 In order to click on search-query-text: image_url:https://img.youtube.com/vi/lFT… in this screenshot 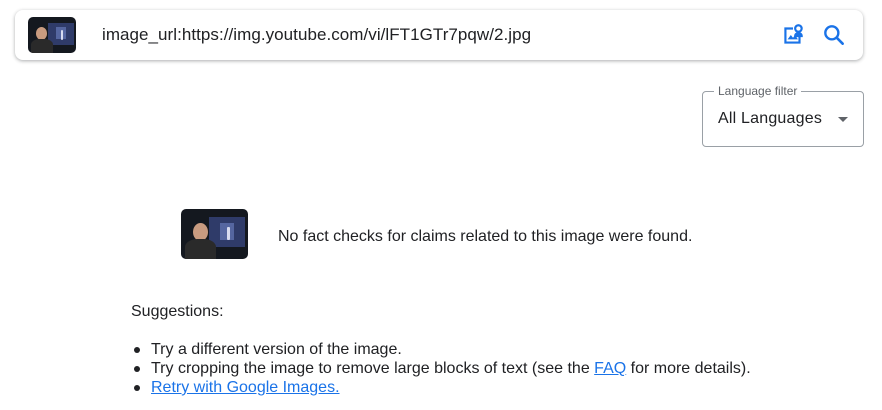, I will do `click(316, 35)`.